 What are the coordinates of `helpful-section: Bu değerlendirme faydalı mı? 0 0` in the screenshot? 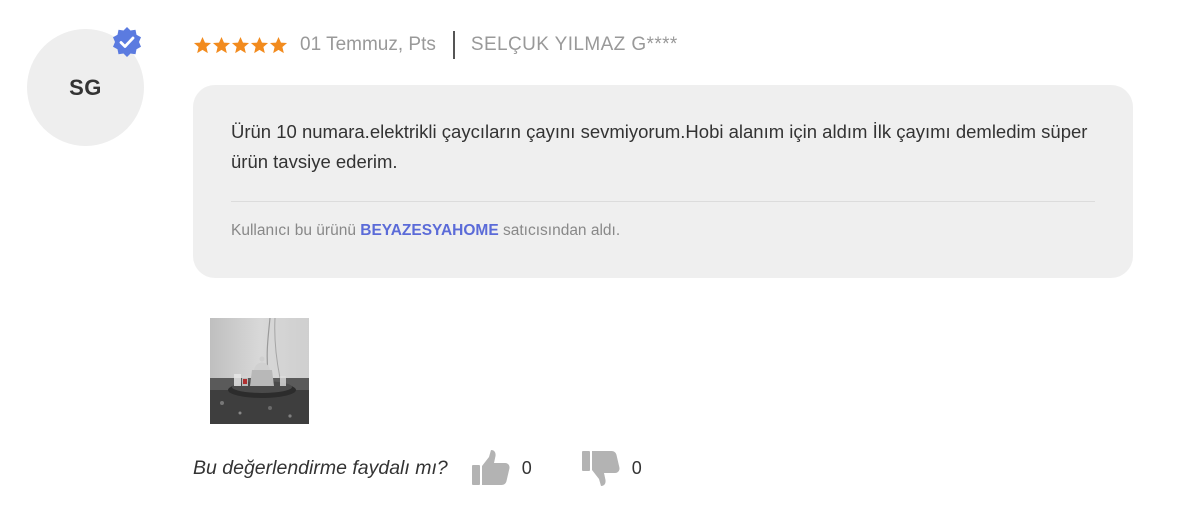 It's located at (417, 468).